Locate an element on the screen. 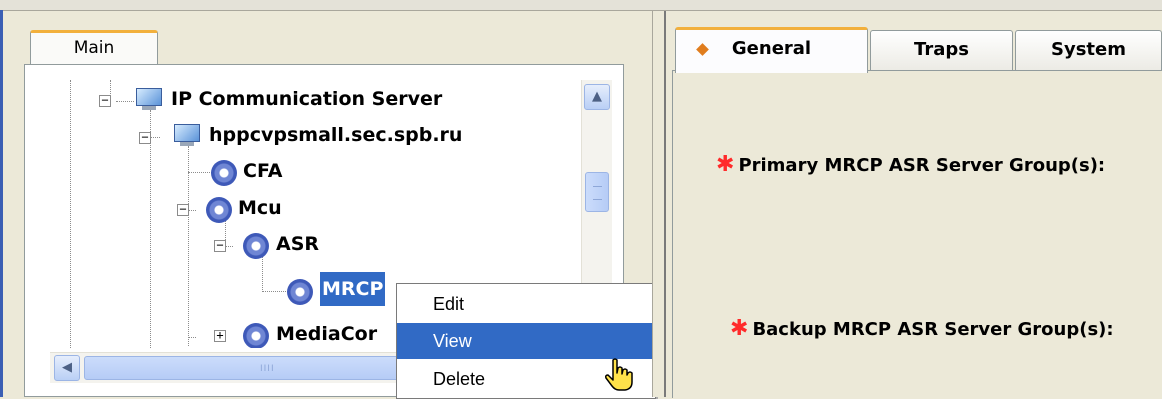 This screenshot has height=399, width=1162. tree-node-asr: ASR is located at coordinates (297, 244).